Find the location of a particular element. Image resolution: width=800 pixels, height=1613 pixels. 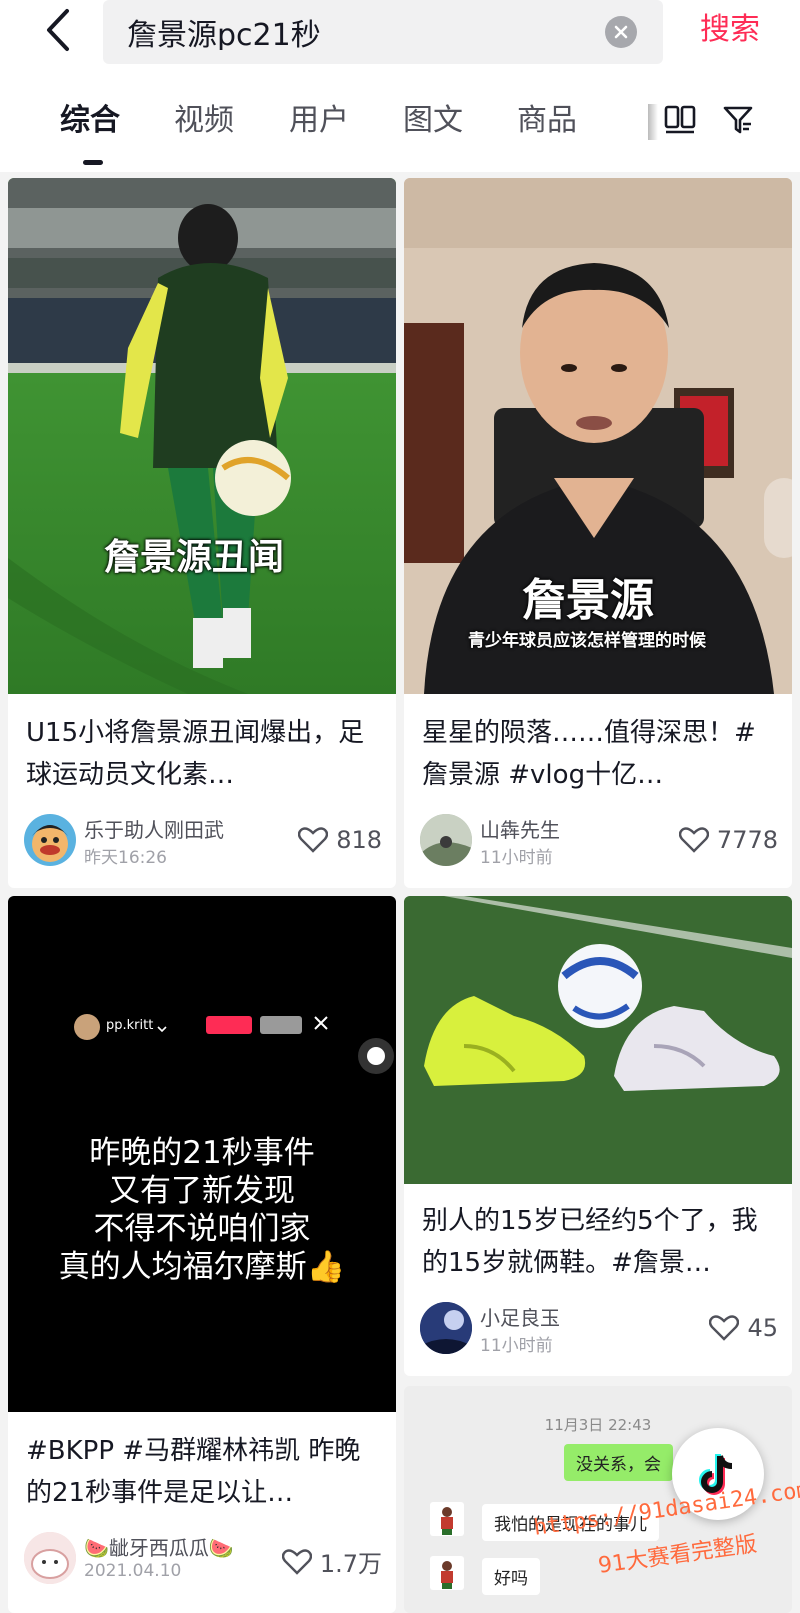

caption-line: 昨晚的21秒事件 is located at coordinates (202, 1153).